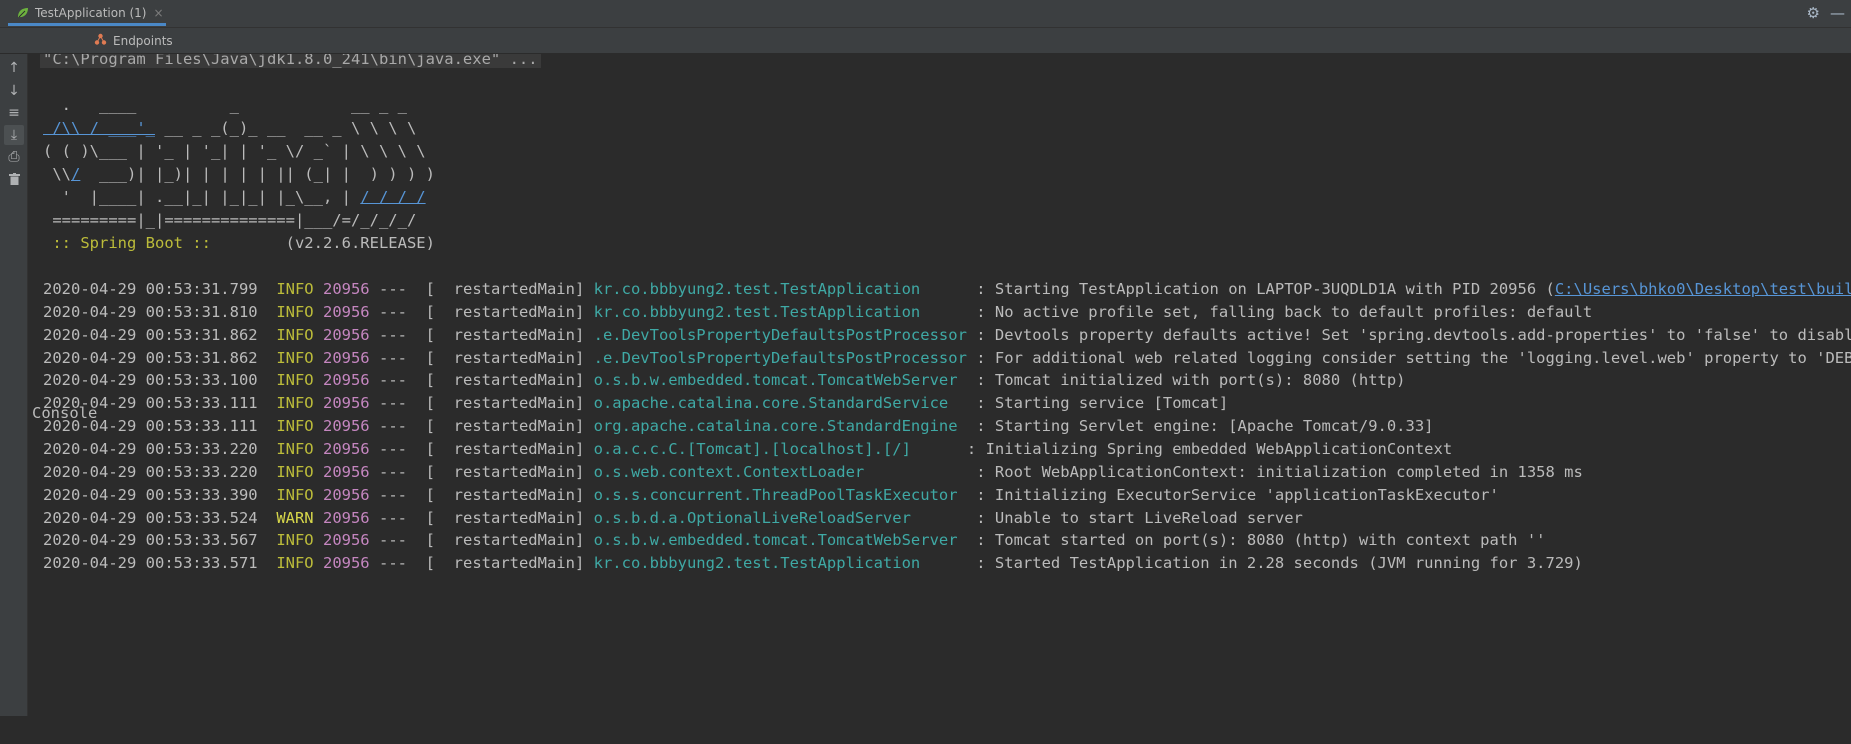 Image resolution: width=1851 pixels, height=744 pixels. What do you see at coordinates (159, 13) in the screenshot?
I see `close-icon: ×` at bounding box center [159, 13].